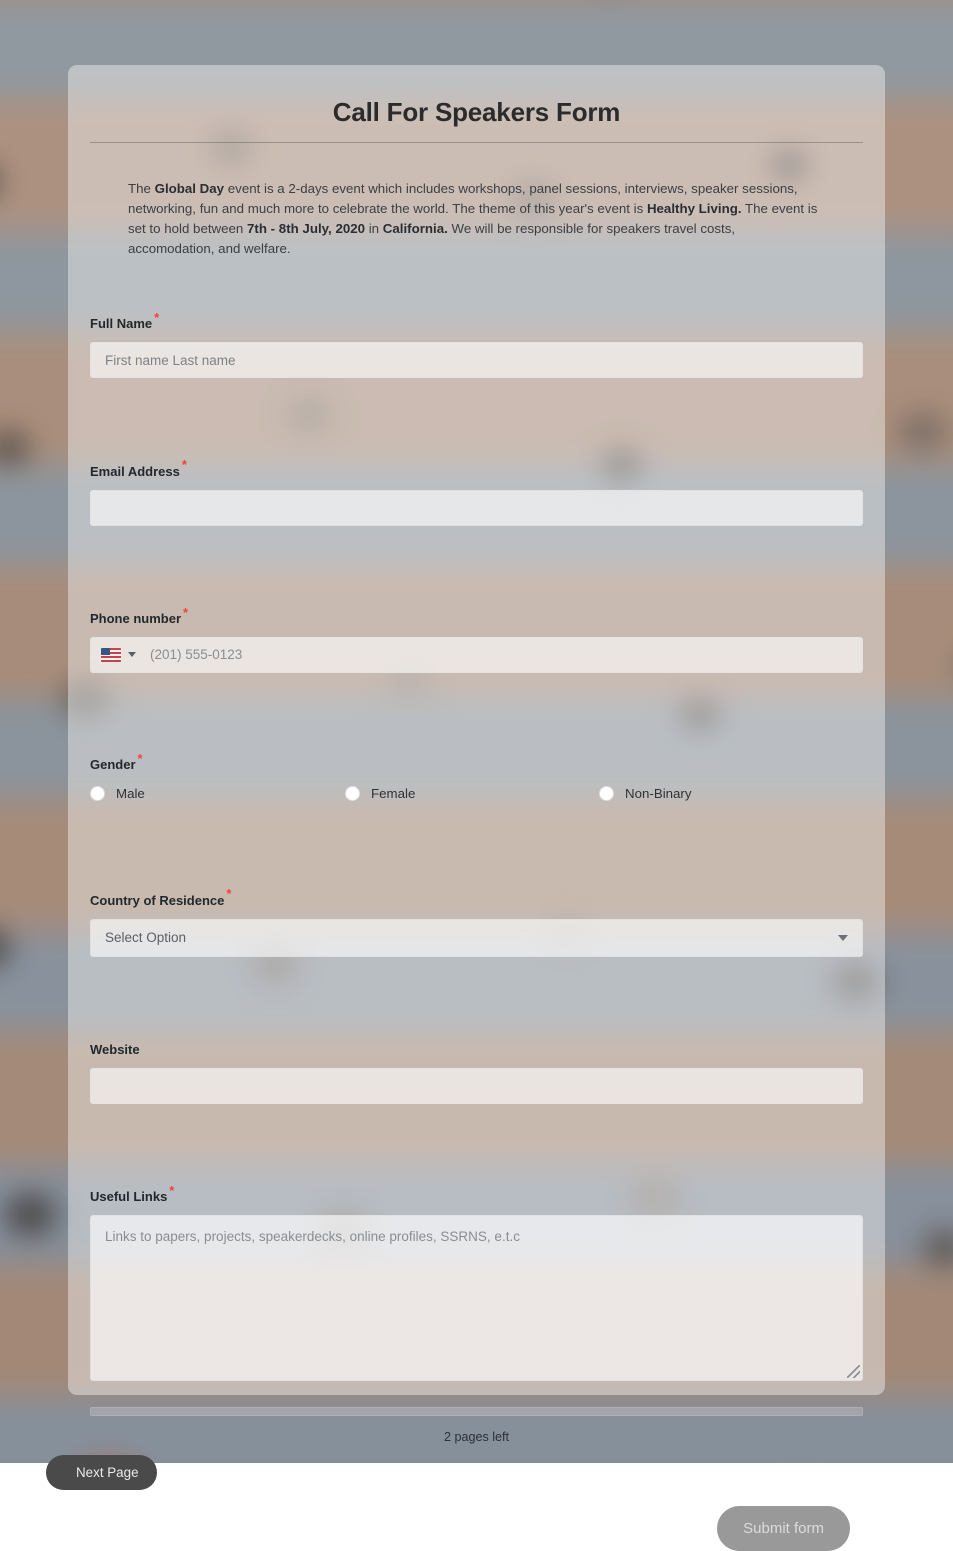 This screenshot has width=953, height=1551. What do you see at coordinates (196, 654) in the screenshot?
I see `phone-placeholder: (201) 555-0123` at bounding box center [196, 654].